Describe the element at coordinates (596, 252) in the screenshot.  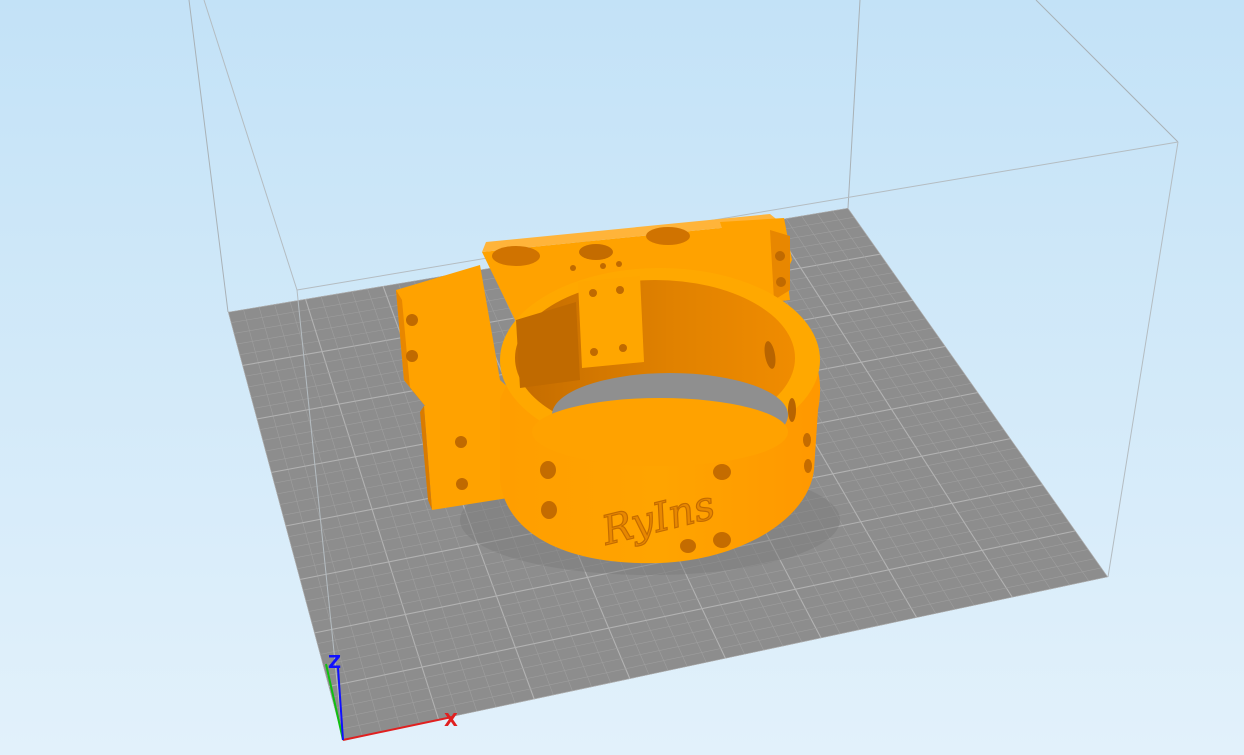
I see `mount-hole-center` at that location.